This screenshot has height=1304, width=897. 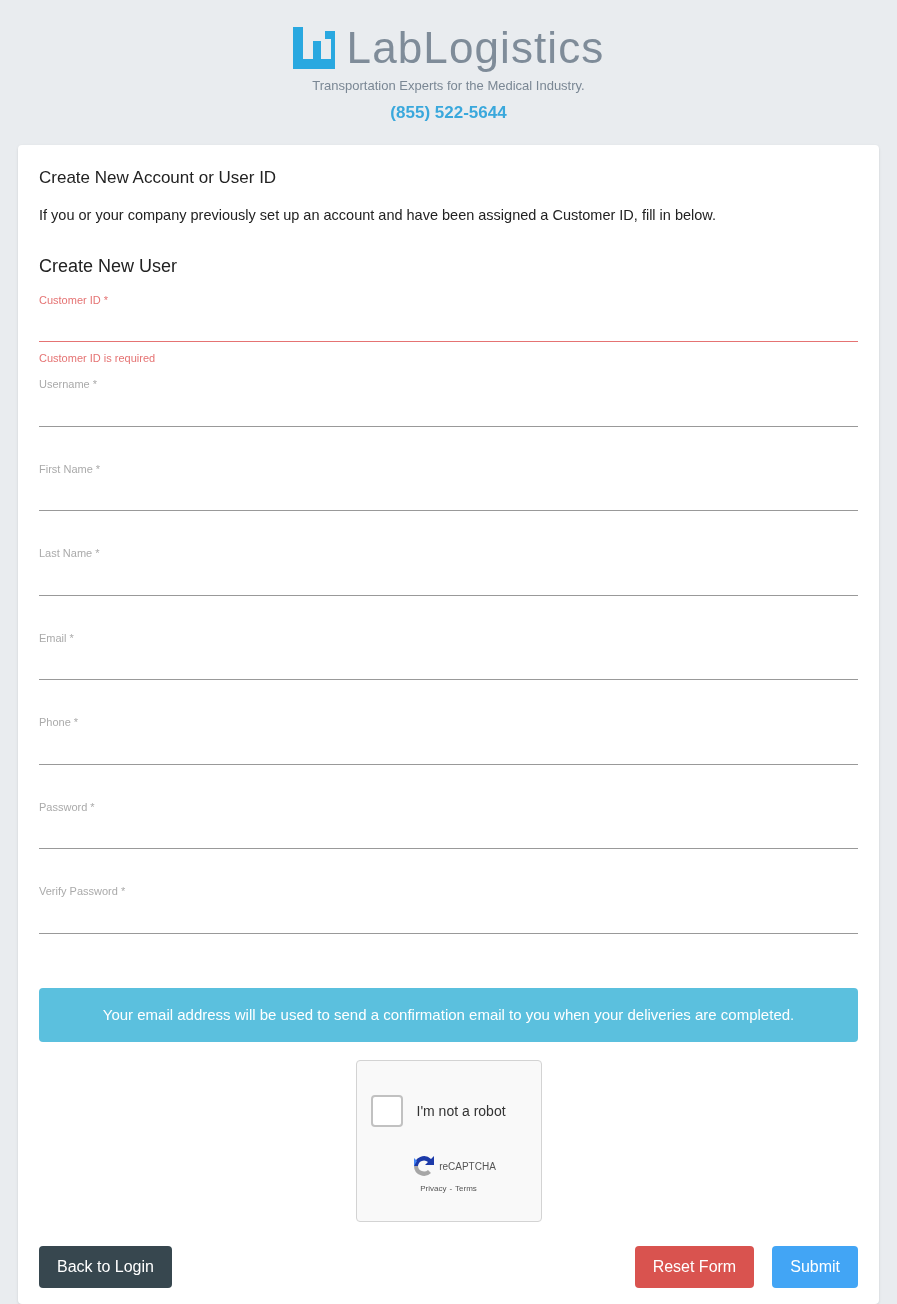 I want to click on tagline: Transportation Experts for the Medical Industry., so click(x=448, y=86).